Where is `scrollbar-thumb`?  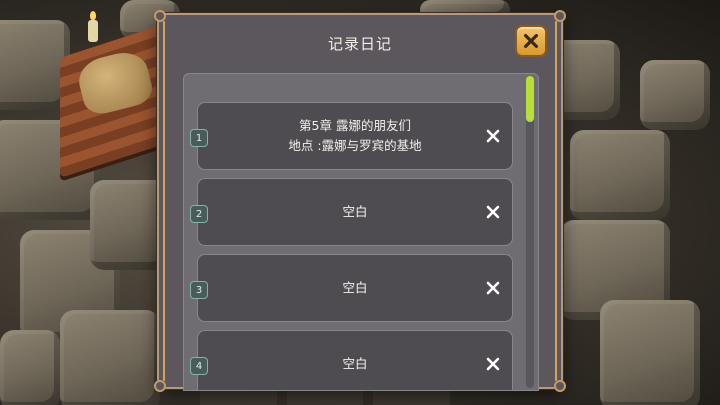
scrollbar-thumb is located at coordinates (530, 99).